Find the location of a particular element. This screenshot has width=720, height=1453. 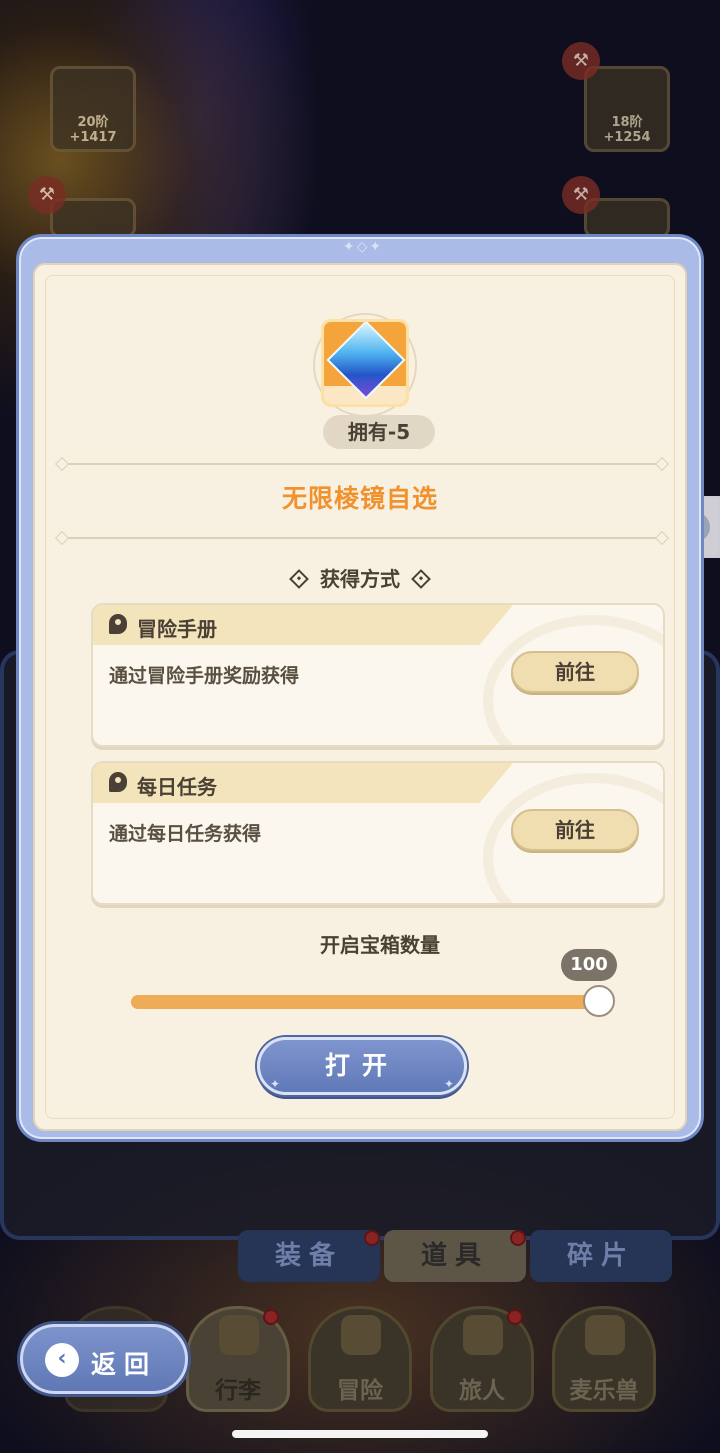

modal-ornament: ✦◇✦ is located at coordinates (363, 247).